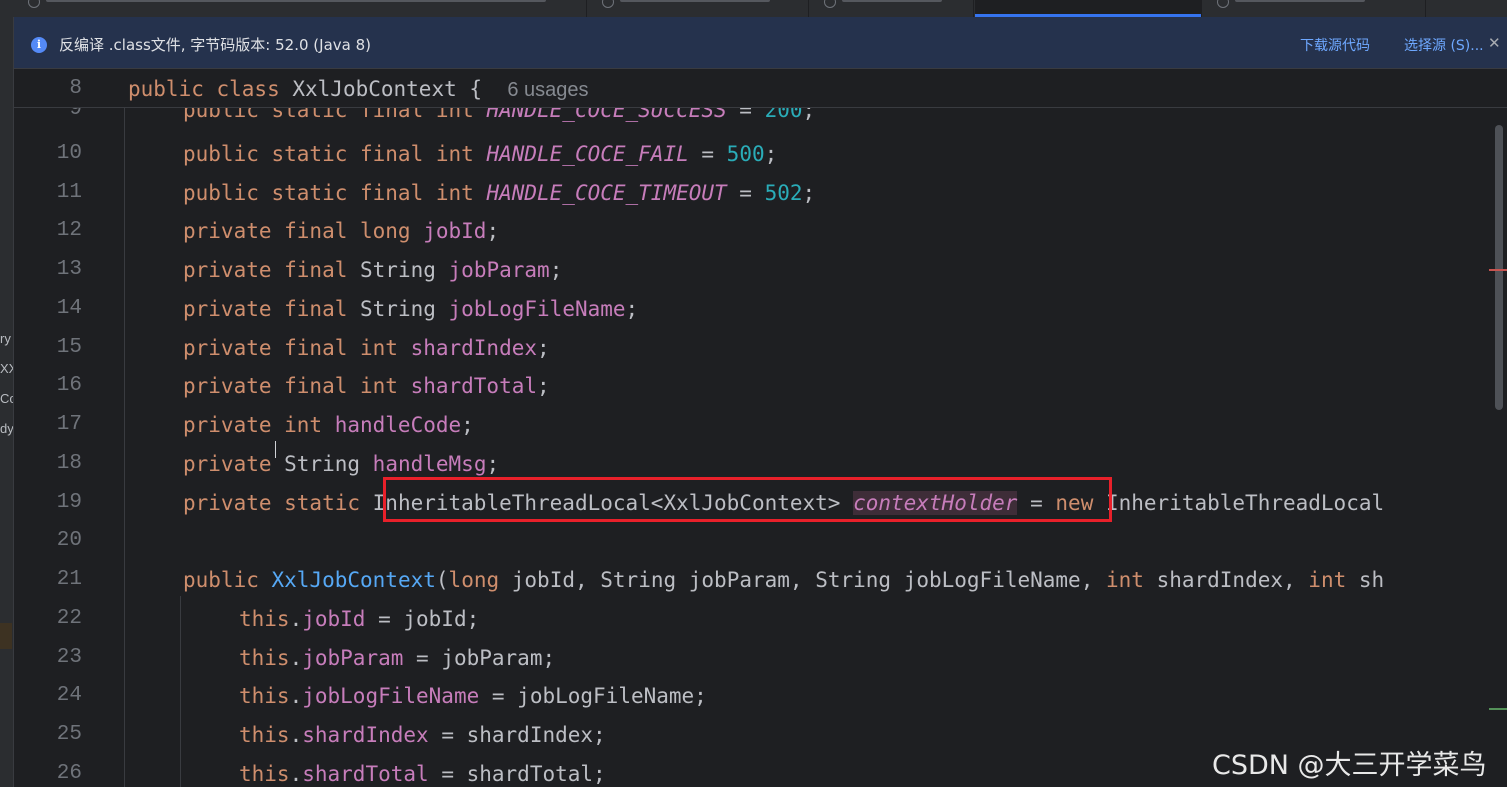  What do you see at coordinates (1498, 709) in the screenshot?
I see `change-stripe-mark` at bounding box center [1498, 709].